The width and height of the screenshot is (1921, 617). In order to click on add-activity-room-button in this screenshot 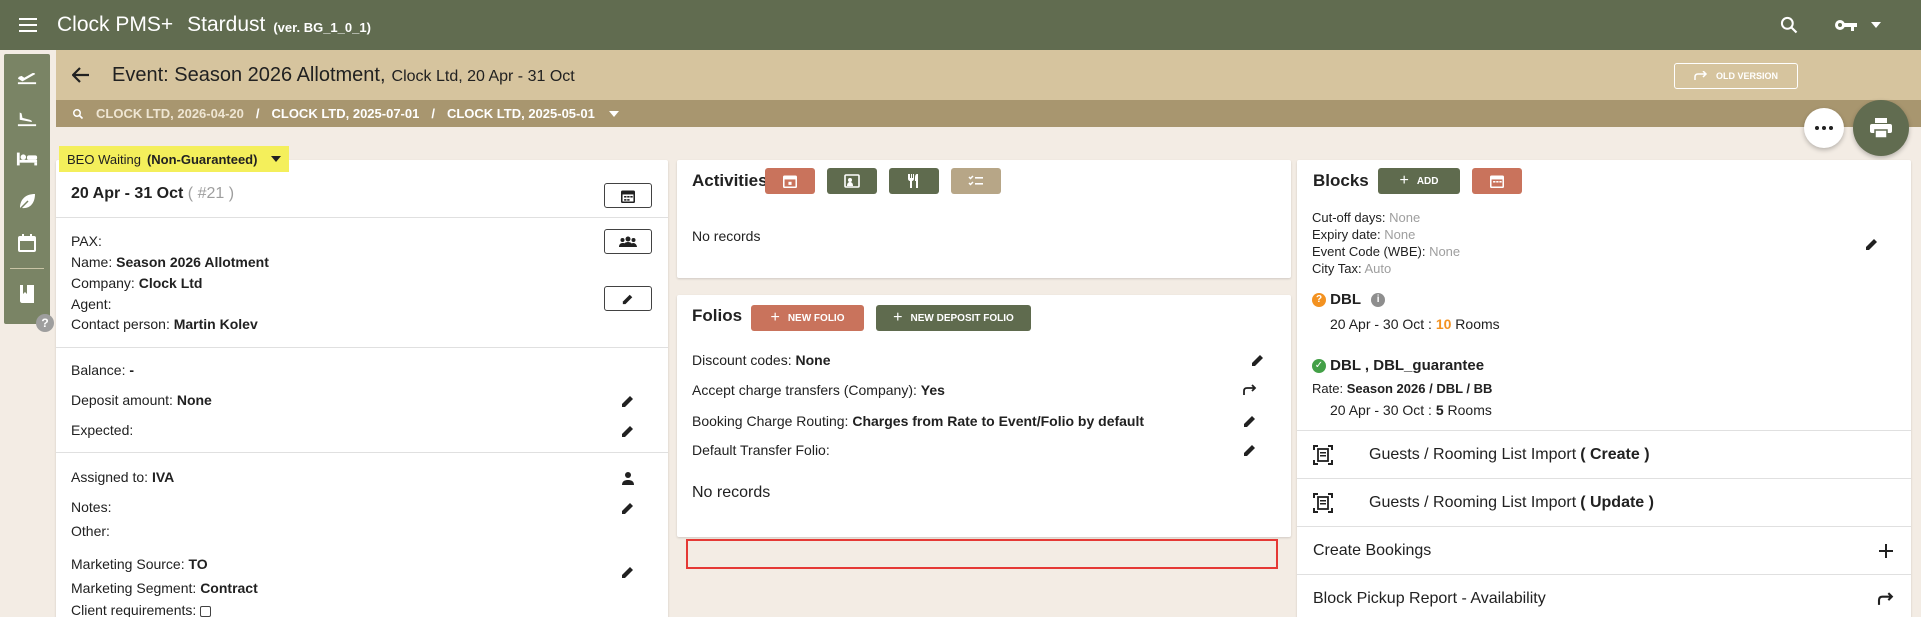, I will do `click(852, 181)`.